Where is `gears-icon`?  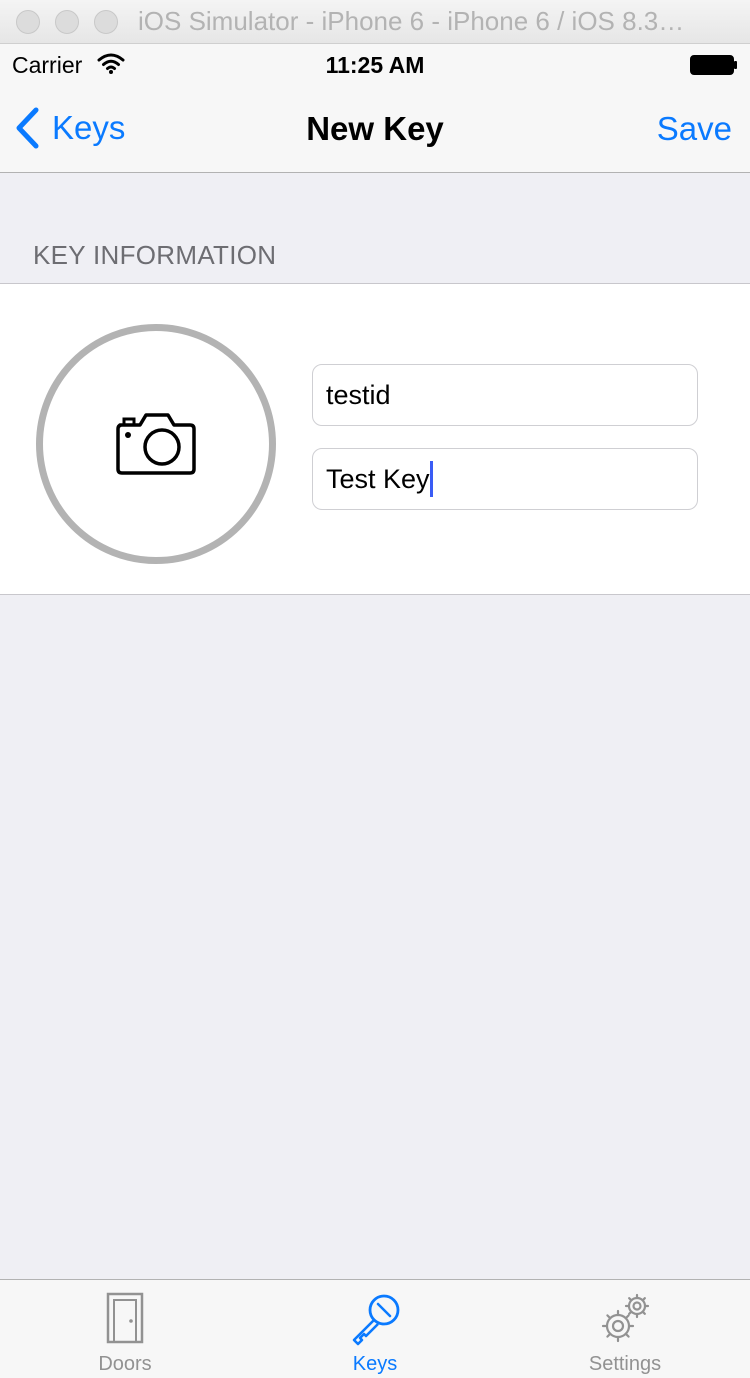
gears-icon is located at coordinates (625, 1318).